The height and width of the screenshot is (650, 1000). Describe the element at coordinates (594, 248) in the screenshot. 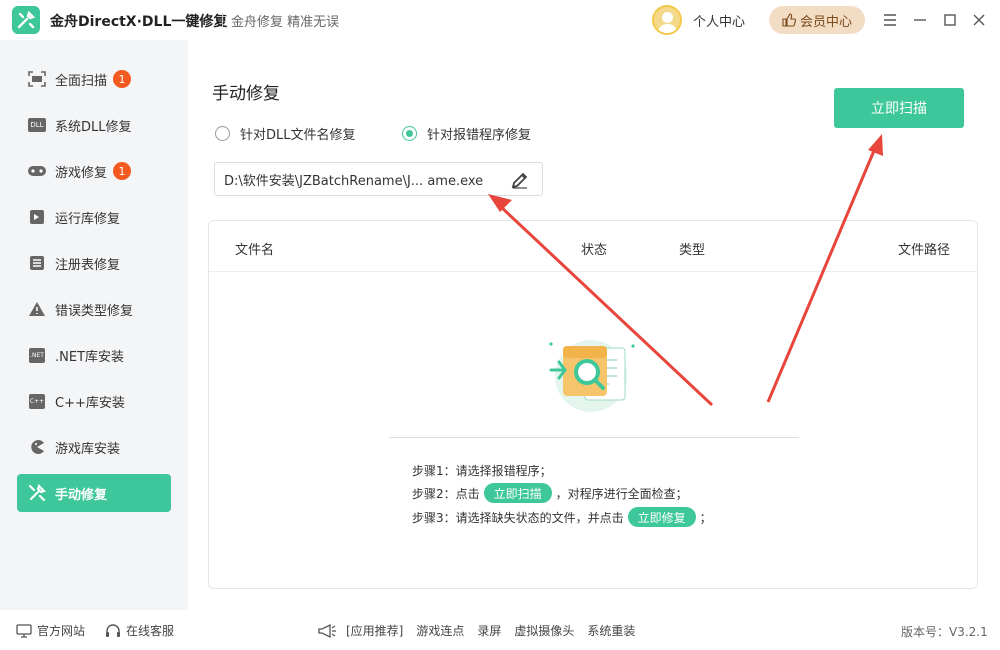

I see `column-header-status: 状态` at that location.